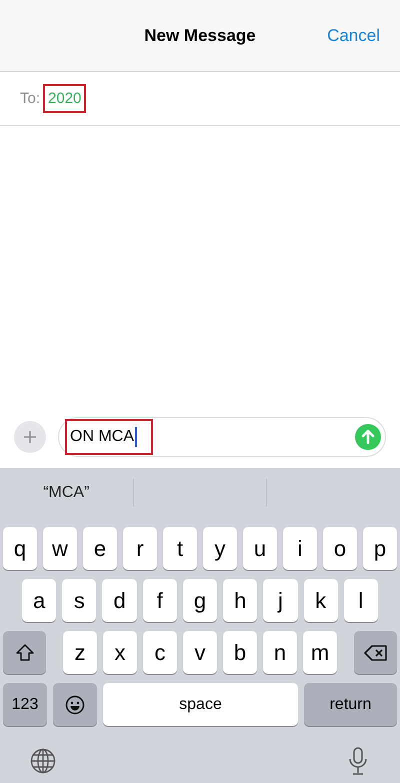  I want to click on delete-icon, so click(376, 653).